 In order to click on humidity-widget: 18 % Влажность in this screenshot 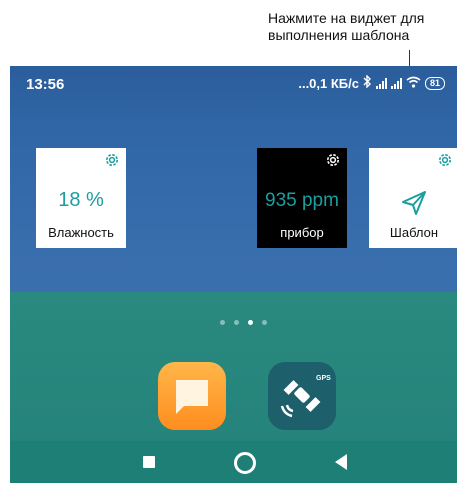, I will do `click(81, 198)`.